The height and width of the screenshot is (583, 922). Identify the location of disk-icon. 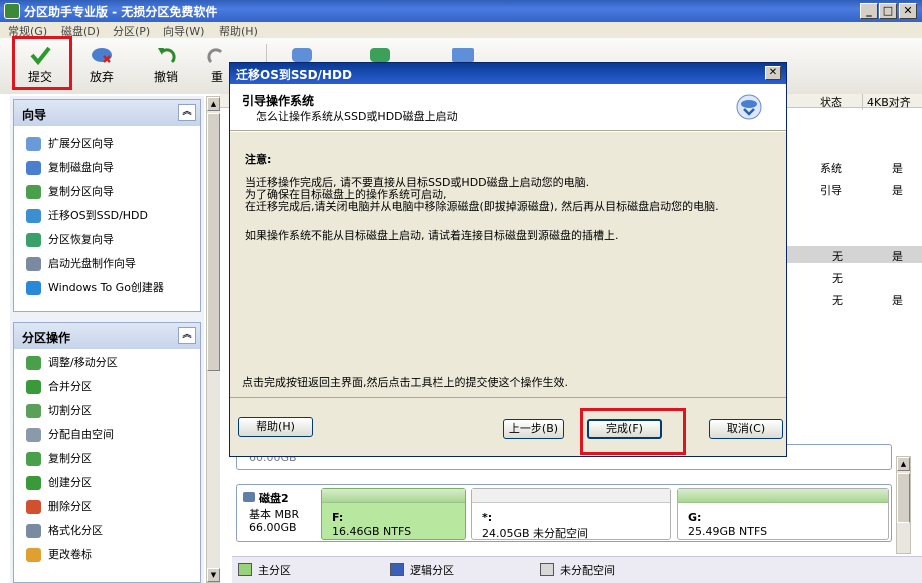
(249, 497).